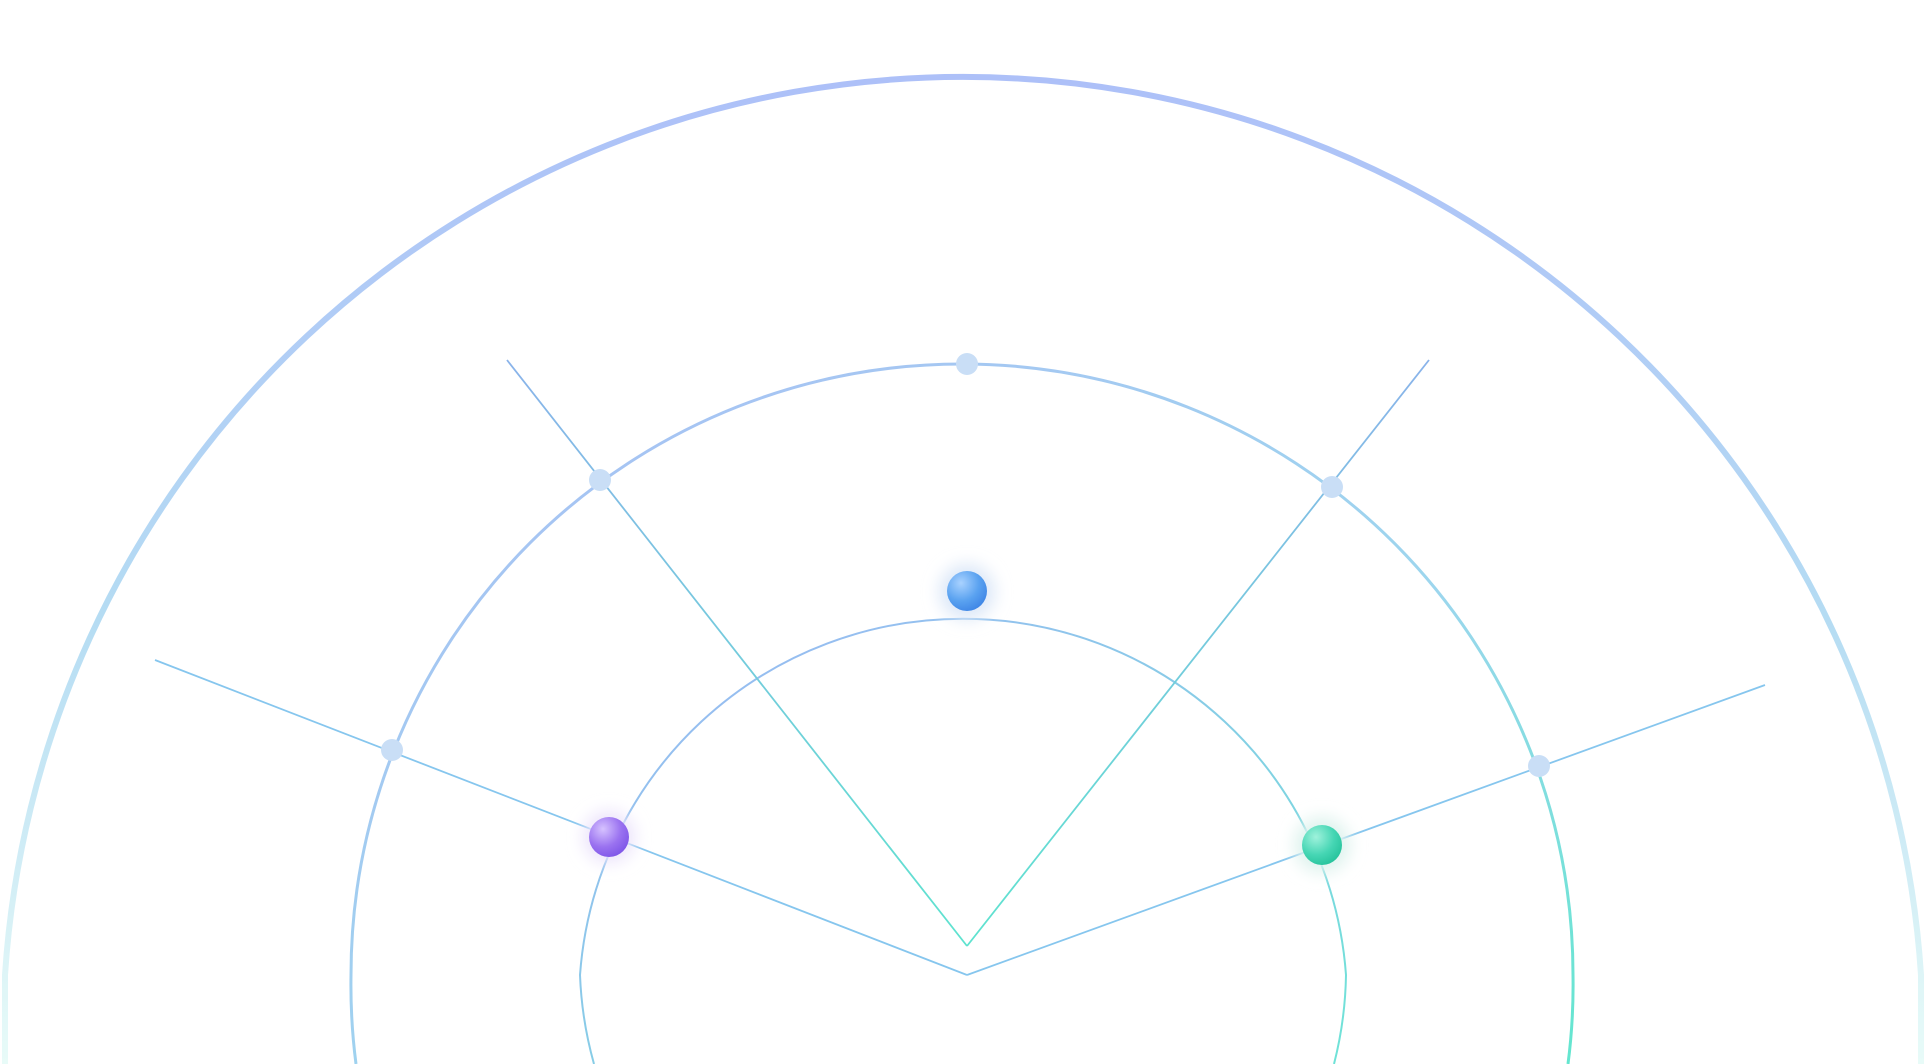 The width and height of the screenshot is (1924, 1064). I want to click on marker-upper-right, so click(1332, 487).